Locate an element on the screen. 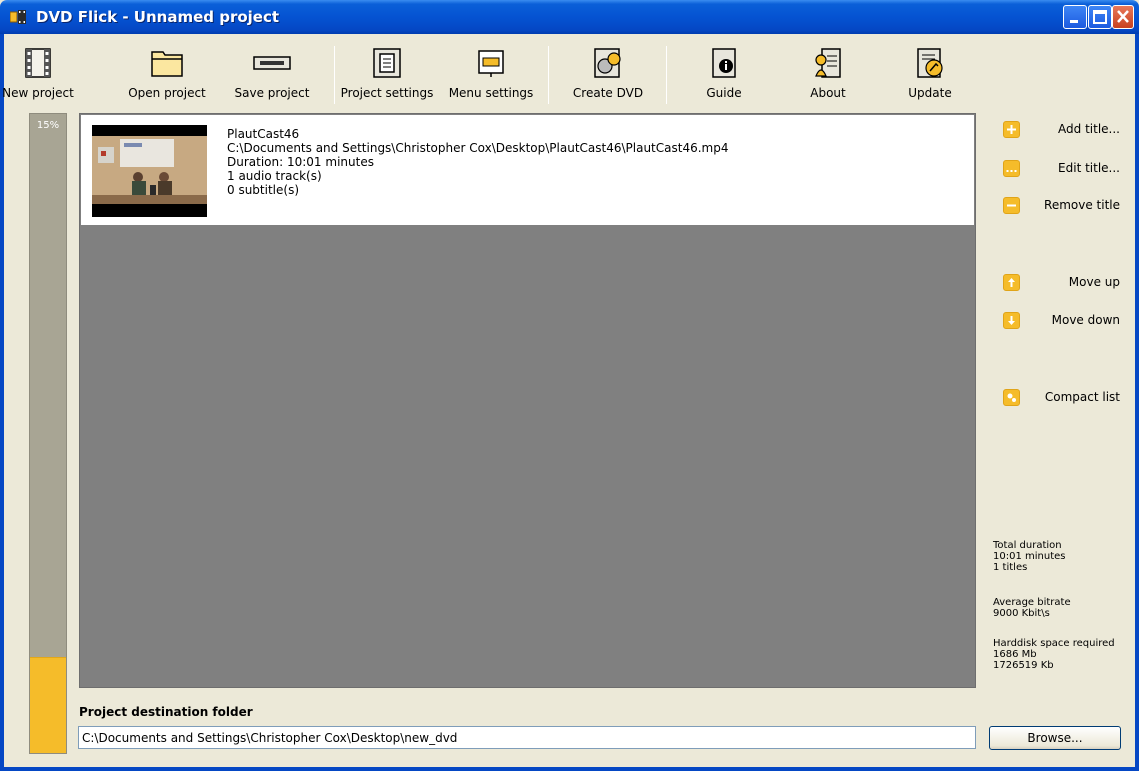  compact-list-label: Compact list is located at coordinates (1082, 397).